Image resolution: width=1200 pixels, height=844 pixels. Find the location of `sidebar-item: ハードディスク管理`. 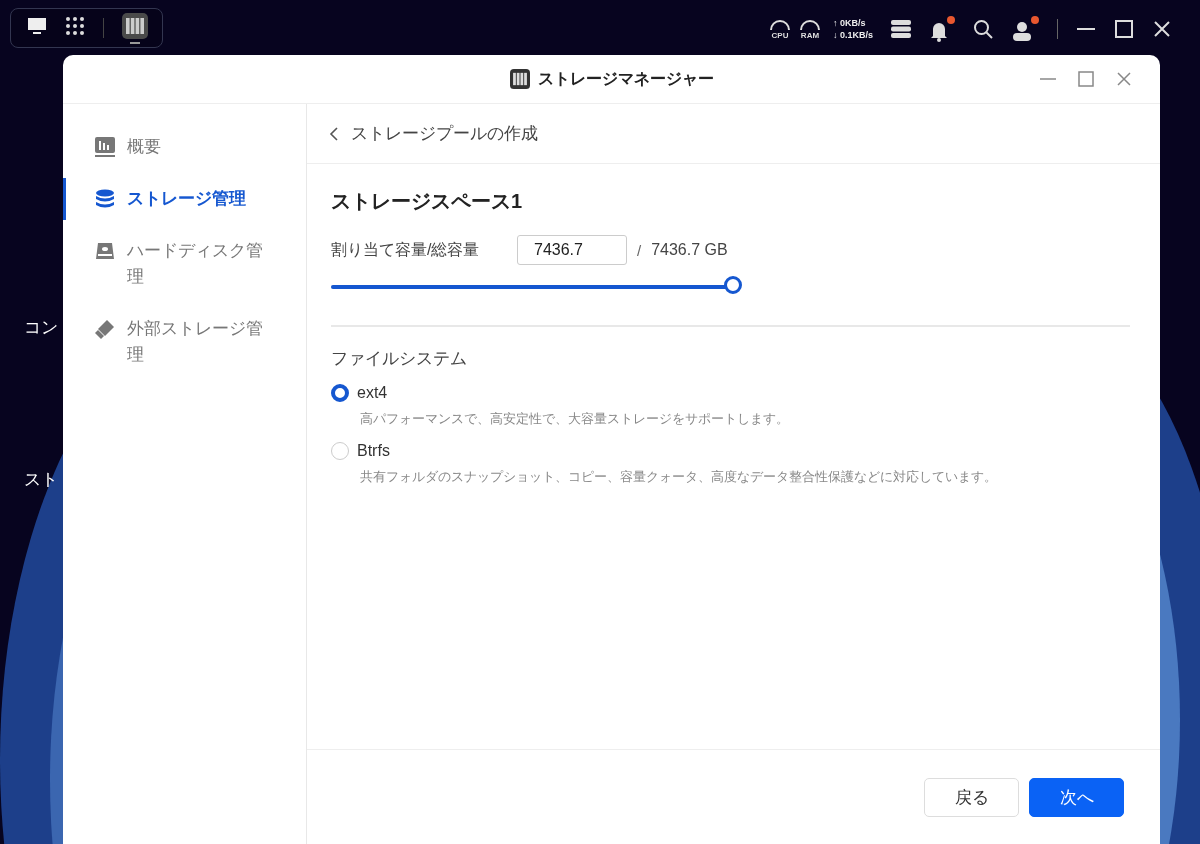

sidebar-item: ハードディスク管理 is located at coordinates (184, 264).